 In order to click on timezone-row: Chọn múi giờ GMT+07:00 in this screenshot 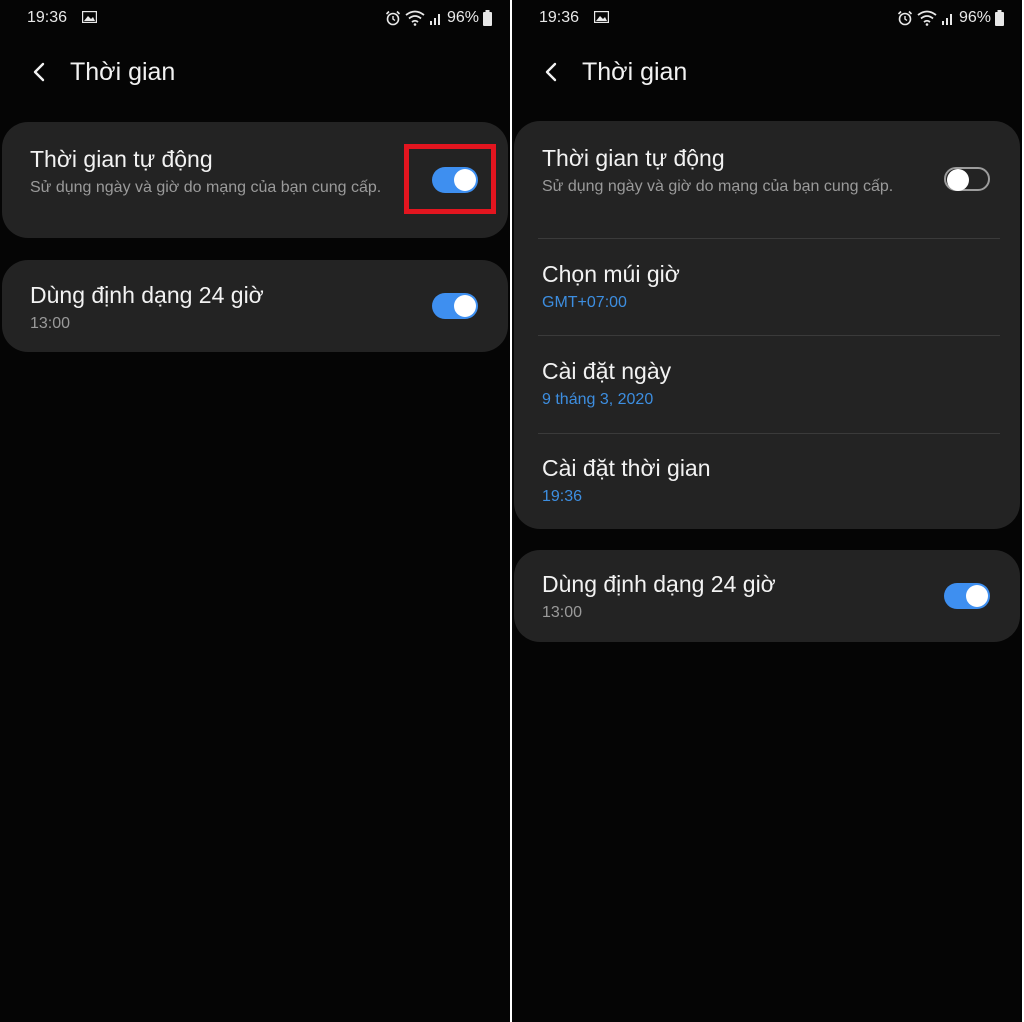, I will do `click(767, 287)`.